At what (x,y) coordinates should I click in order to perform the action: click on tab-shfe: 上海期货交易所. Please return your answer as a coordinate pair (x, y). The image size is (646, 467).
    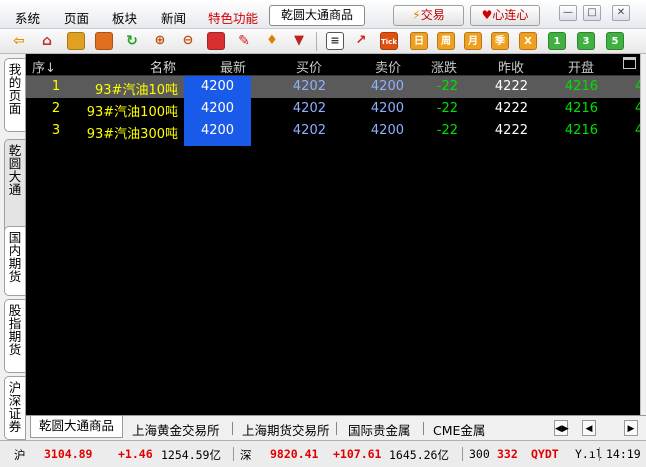
    Looking at the image, I should click on (286, 429).